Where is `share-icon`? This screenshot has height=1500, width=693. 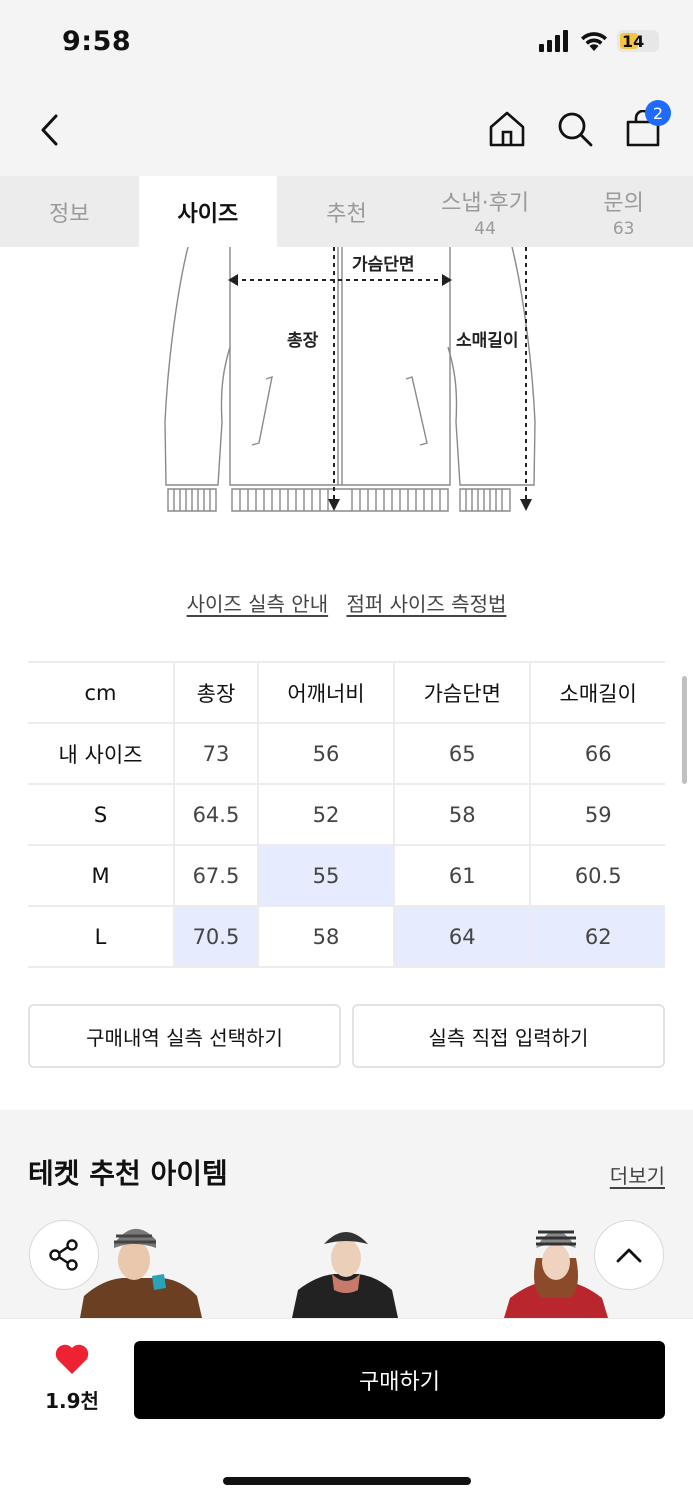 share-icon is located at coordinates (63, 1255).